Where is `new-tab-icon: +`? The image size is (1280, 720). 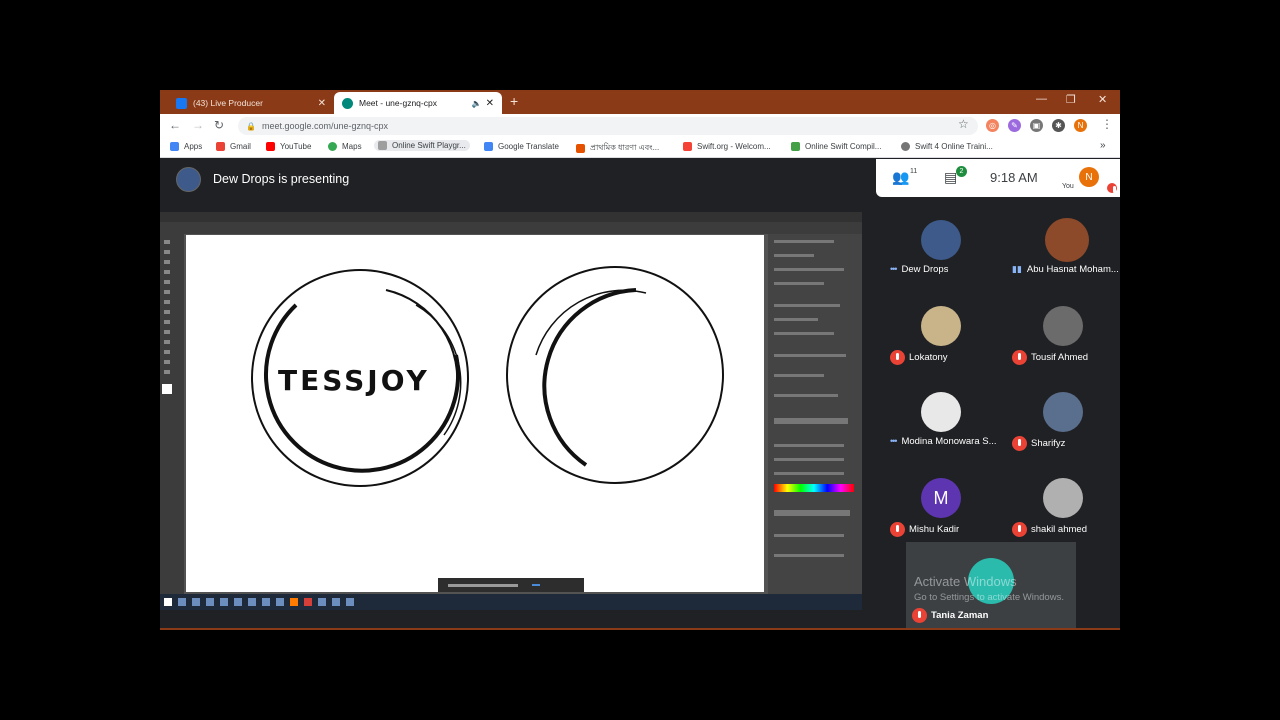 new-tab-icon: + is located at coordinates (514, 101).